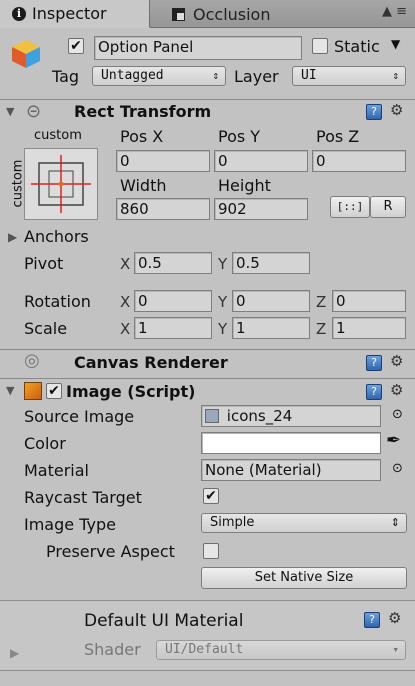 The width and height of the screenshot is (415, 686). I want to click on static-dropdown-arrow-icon: ▼, so click(395, 44).